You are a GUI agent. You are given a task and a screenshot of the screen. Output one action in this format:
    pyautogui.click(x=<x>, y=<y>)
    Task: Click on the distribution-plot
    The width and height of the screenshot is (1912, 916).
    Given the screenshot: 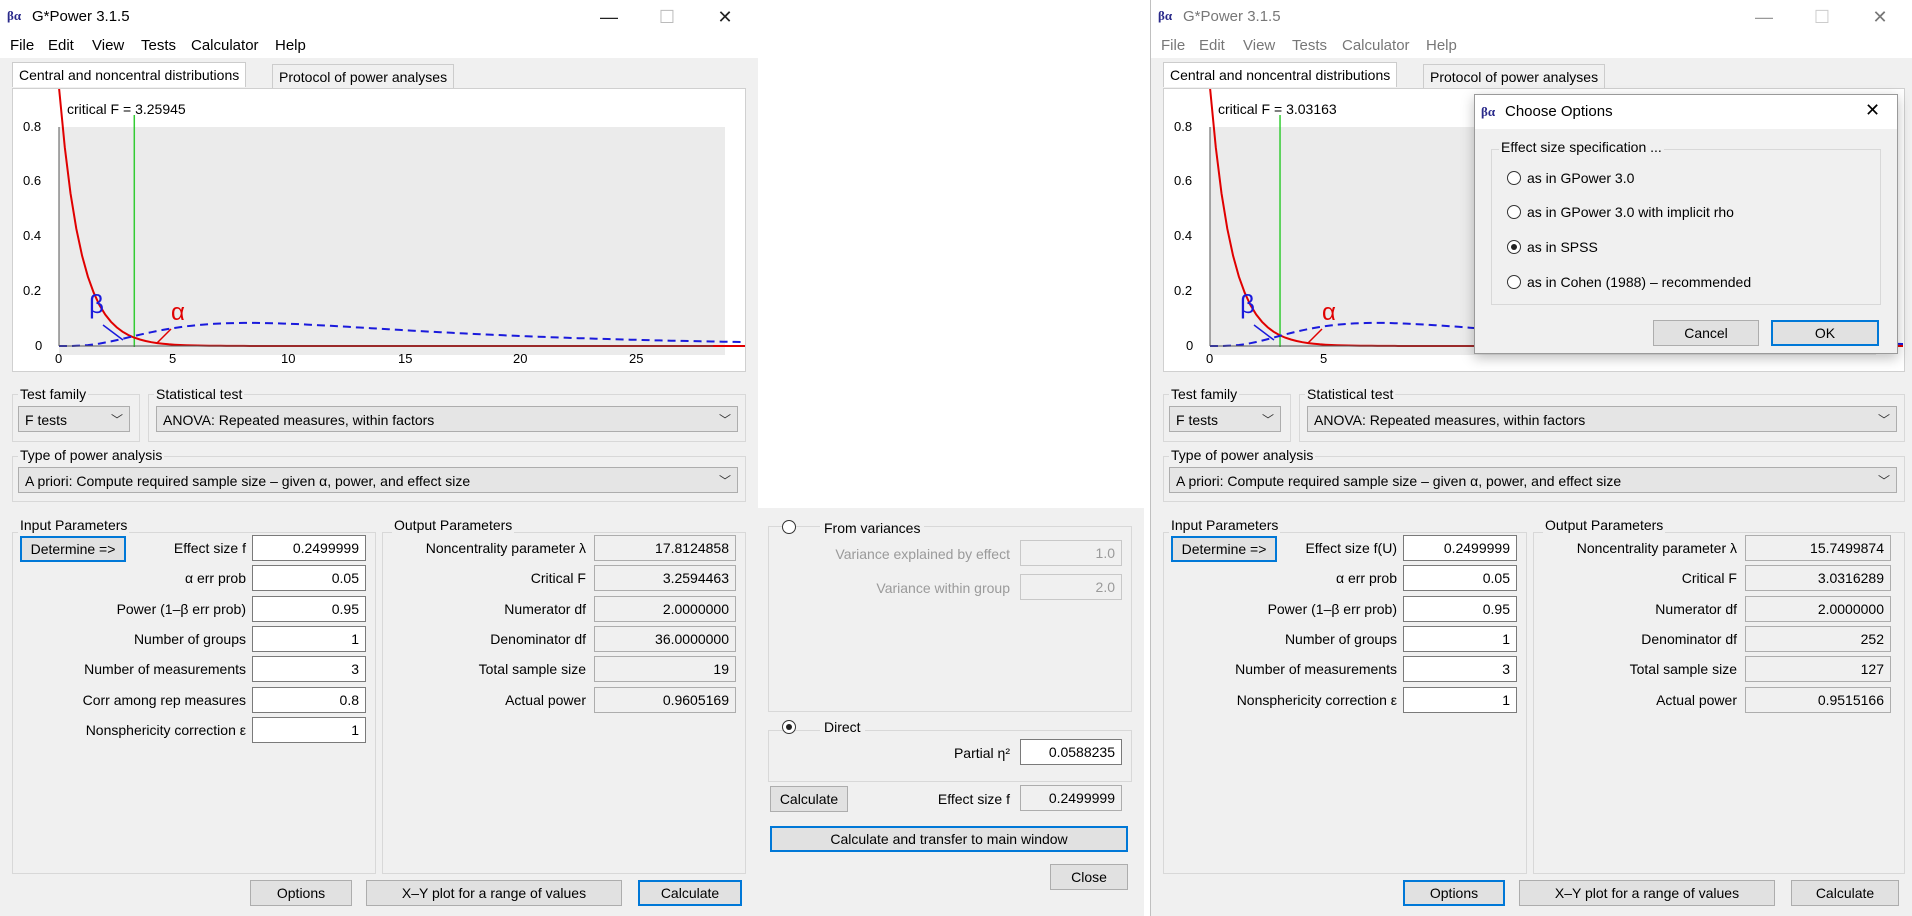 What is the action you would take?
    pyautogui.click(x=401, y=222)
    